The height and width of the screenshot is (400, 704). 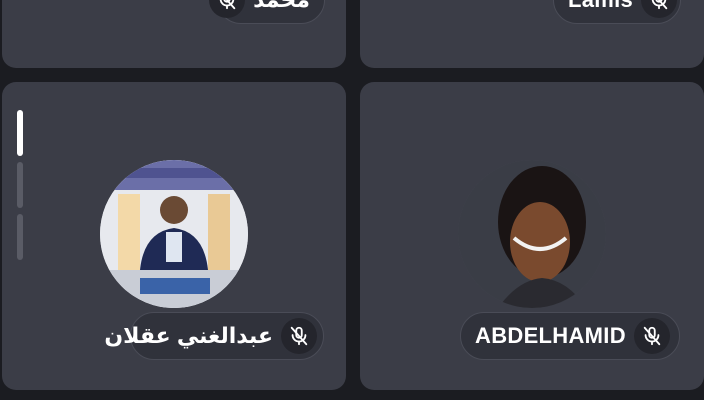 I want to click on participant-name-pill: ABDELHAMID, so click(x=570, y=336).